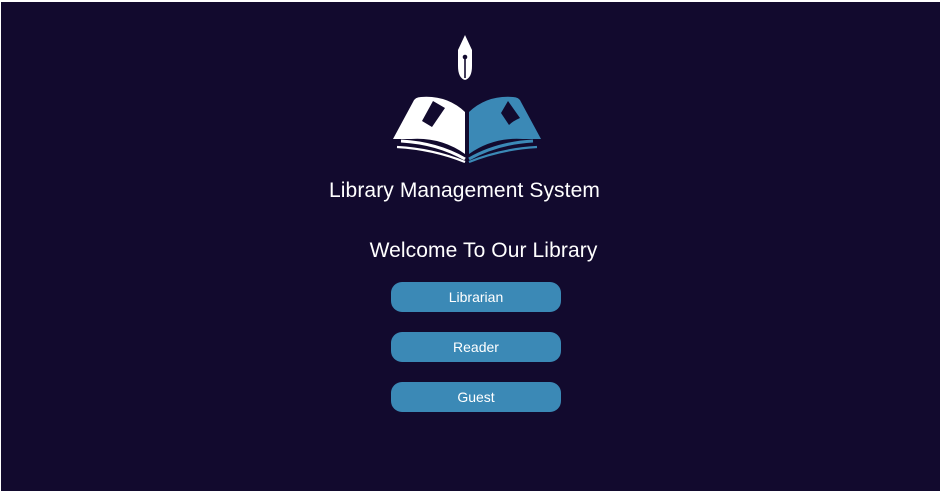 The image size is (941, 492). I want to click on book-left-page-icon, so click(429, 129).